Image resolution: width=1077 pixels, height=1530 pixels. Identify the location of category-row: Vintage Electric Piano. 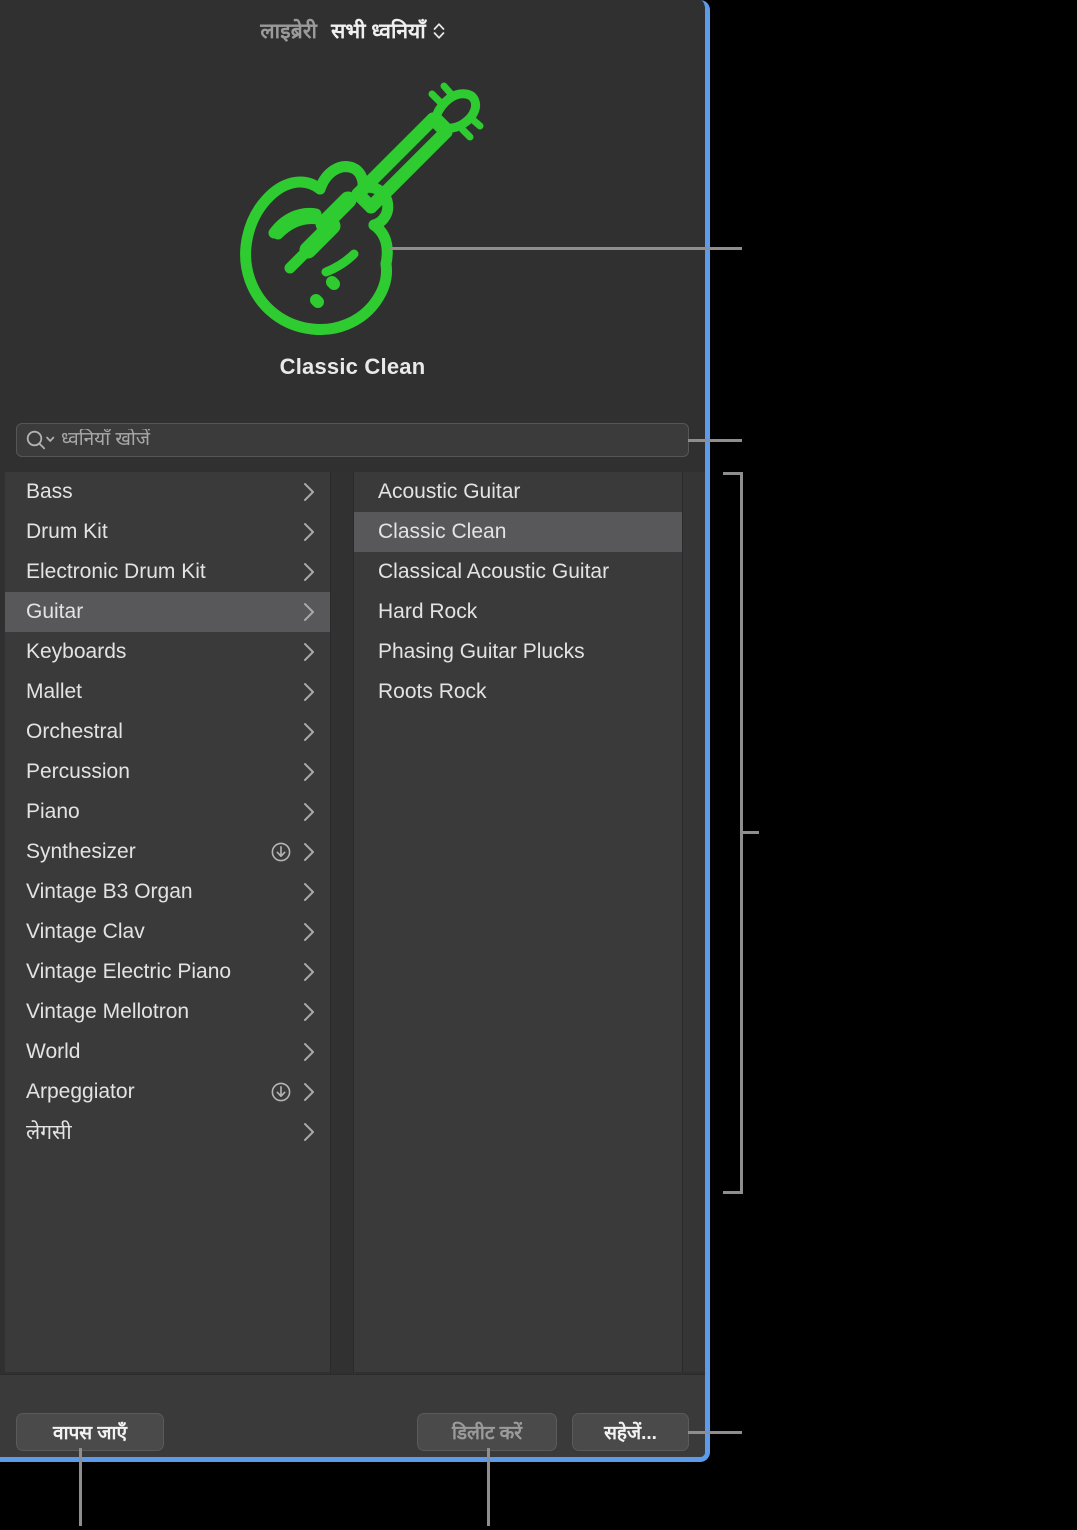
(167, 972).